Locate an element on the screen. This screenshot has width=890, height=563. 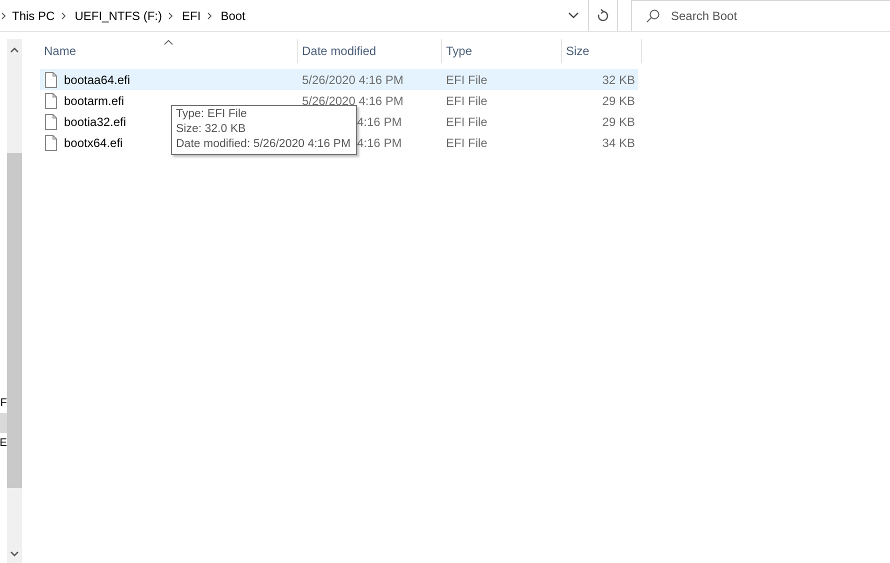
size-cell: 32 KB is located at coordinates (618, 79).